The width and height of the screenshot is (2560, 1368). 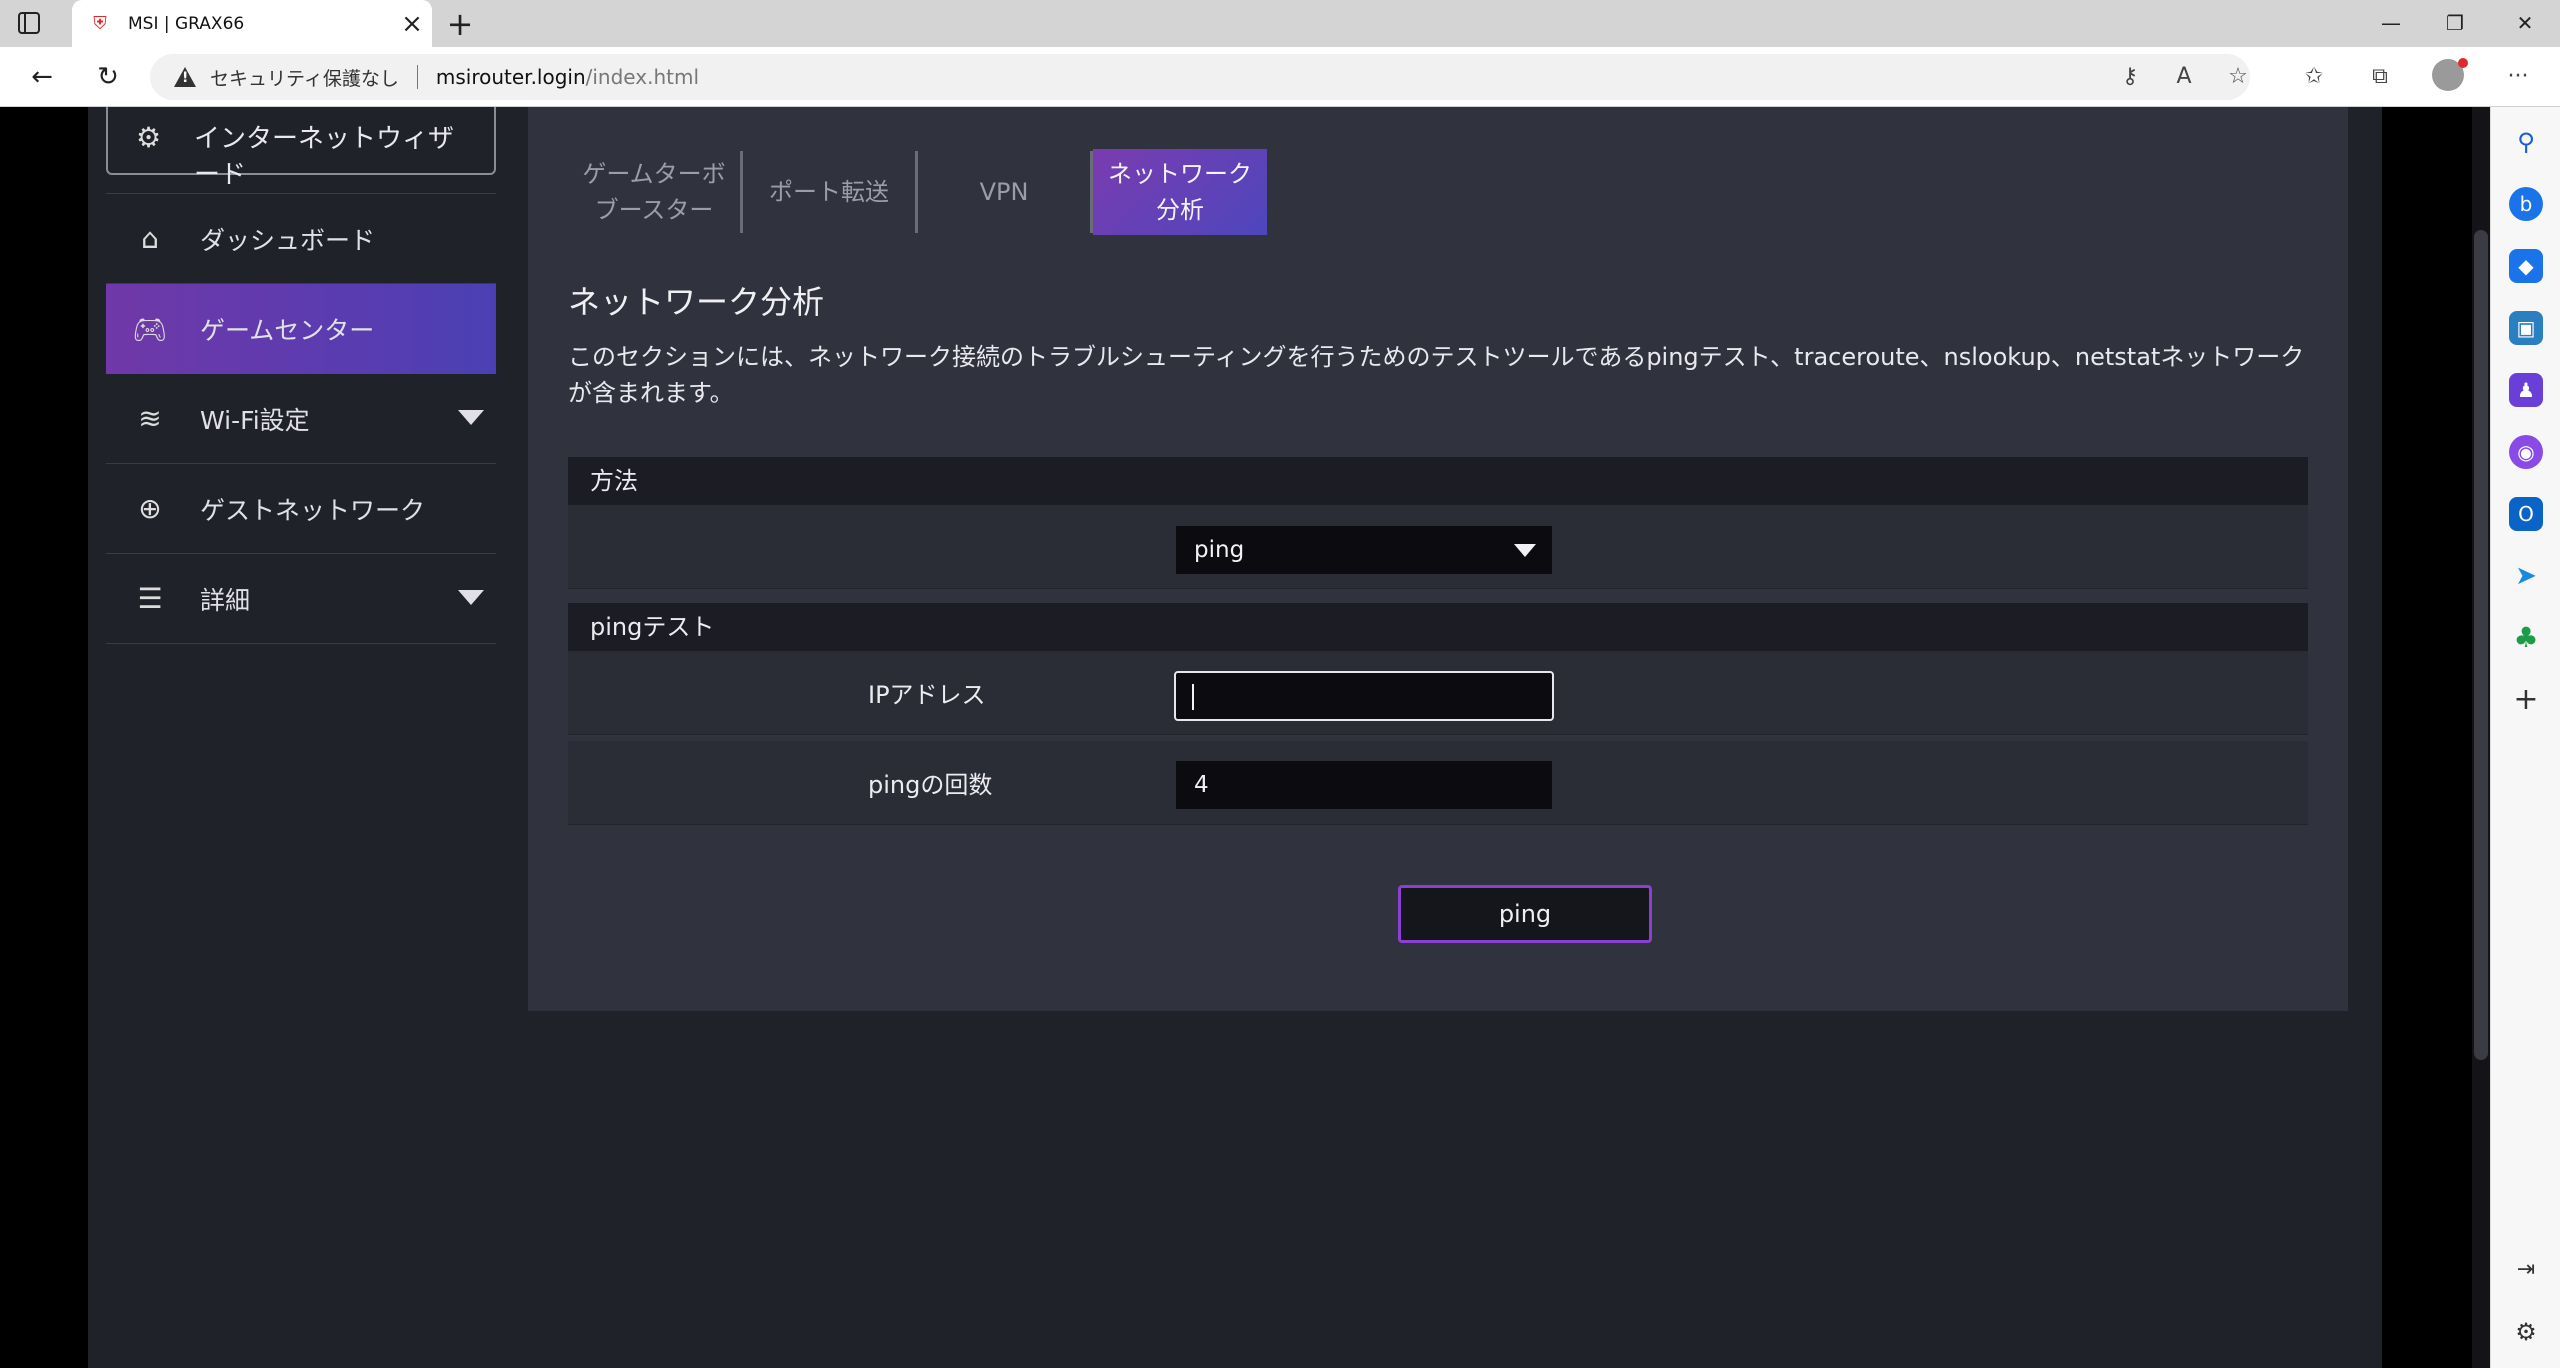 What do you see at coordinates (150, 418) in the screenshot?
I see `wifi-icon: ≋` at bounding box center [150, 418].